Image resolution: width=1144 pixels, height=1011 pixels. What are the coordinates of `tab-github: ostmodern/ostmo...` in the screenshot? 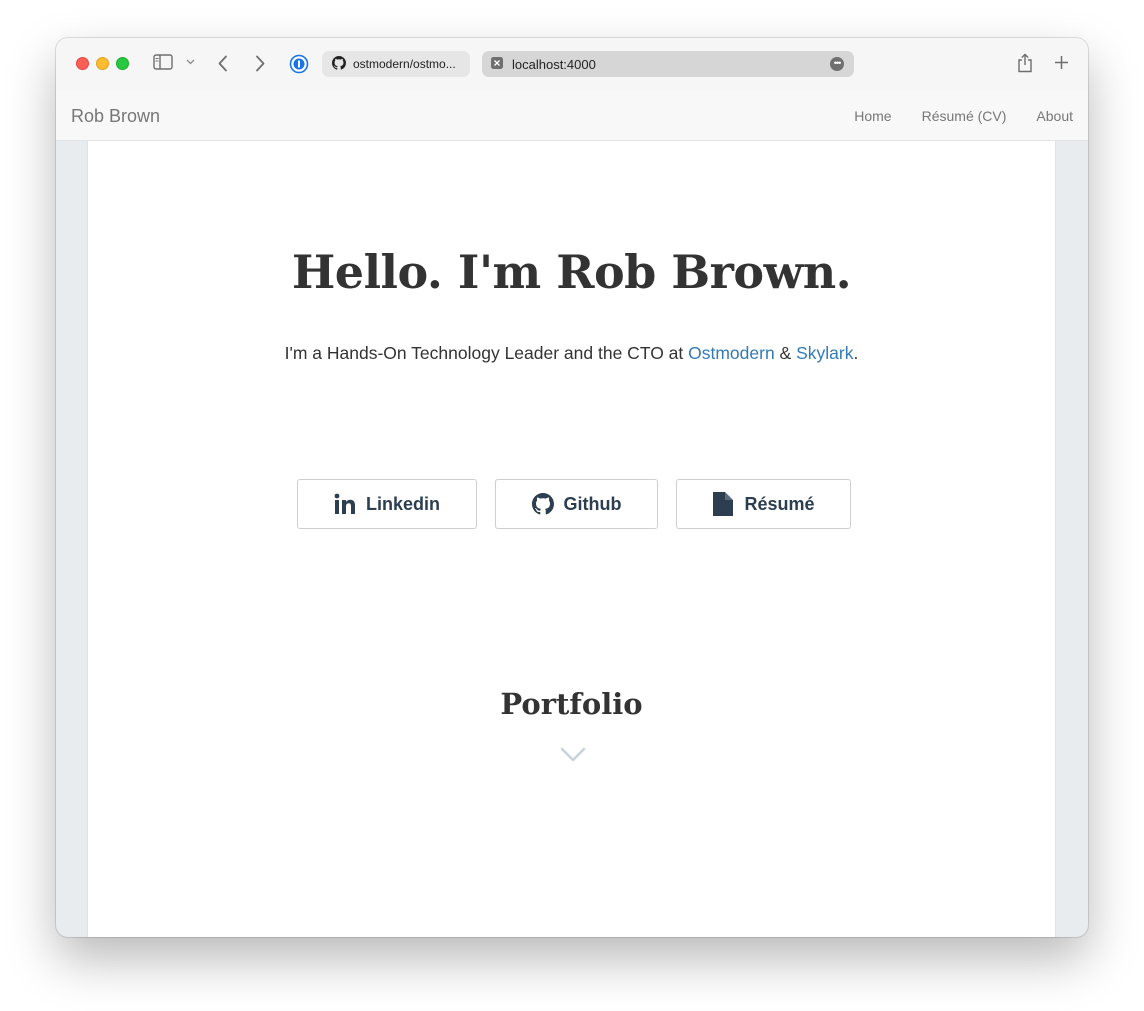 It's located at (396, 64).